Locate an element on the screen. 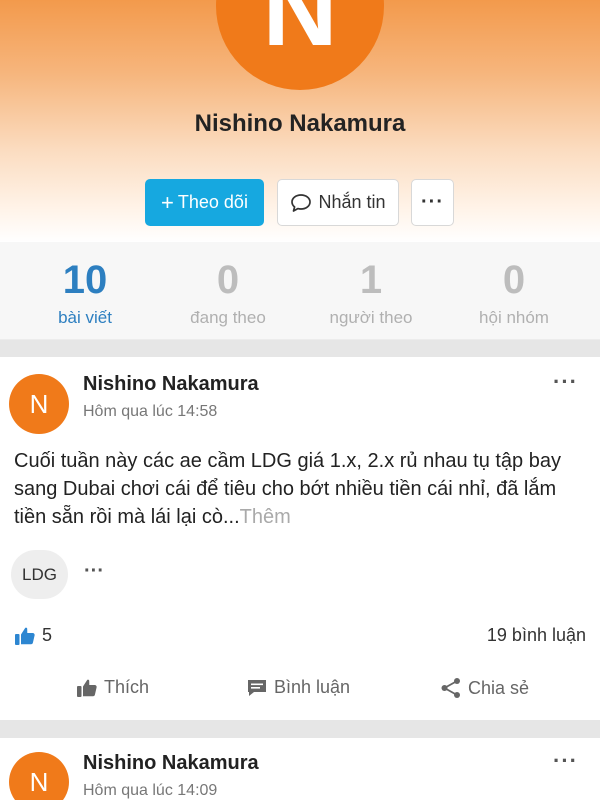 Image resolution: width=600 pixels, height=800 pixels. share-button: Chia sẻ is located at coordinates (484, 688).